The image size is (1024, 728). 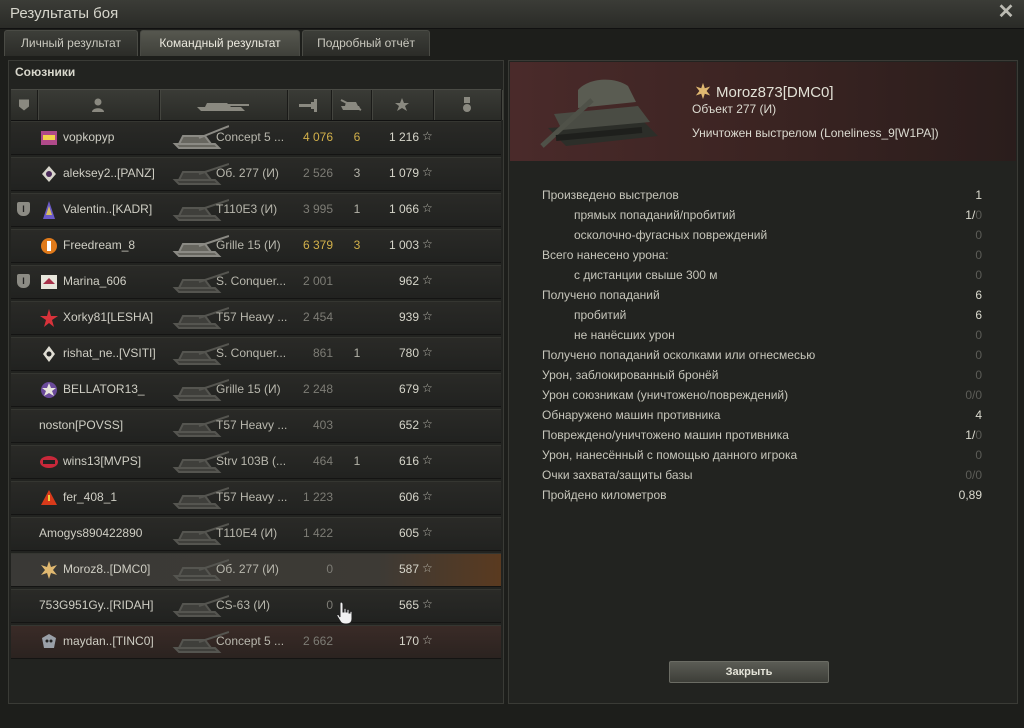 What do you see at coordinates (775, 92) in the screenshot?
I see `detail-player-name: Moroz873[DMC0]` at bounding box center [775, 92].